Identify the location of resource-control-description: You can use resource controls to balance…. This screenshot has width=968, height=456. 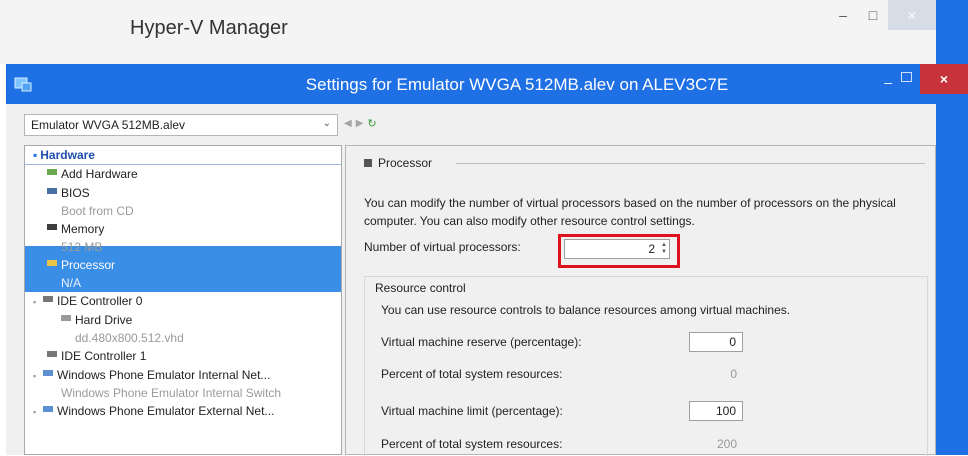
(586, 310).